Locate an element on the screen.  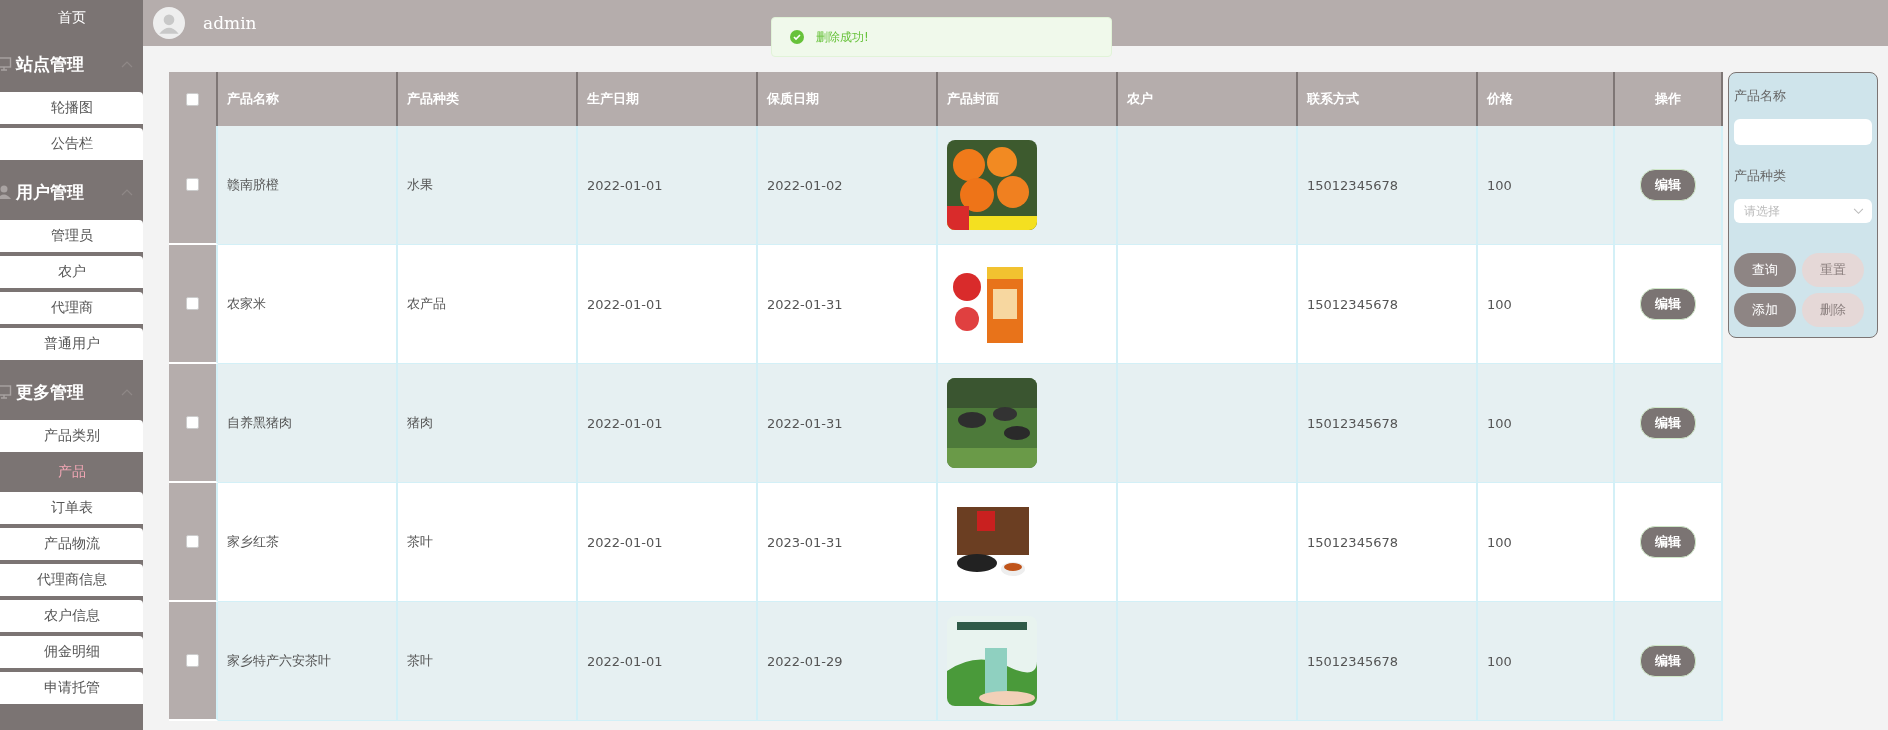
group-label: 用户管理 is located at coordinates (50, 192).